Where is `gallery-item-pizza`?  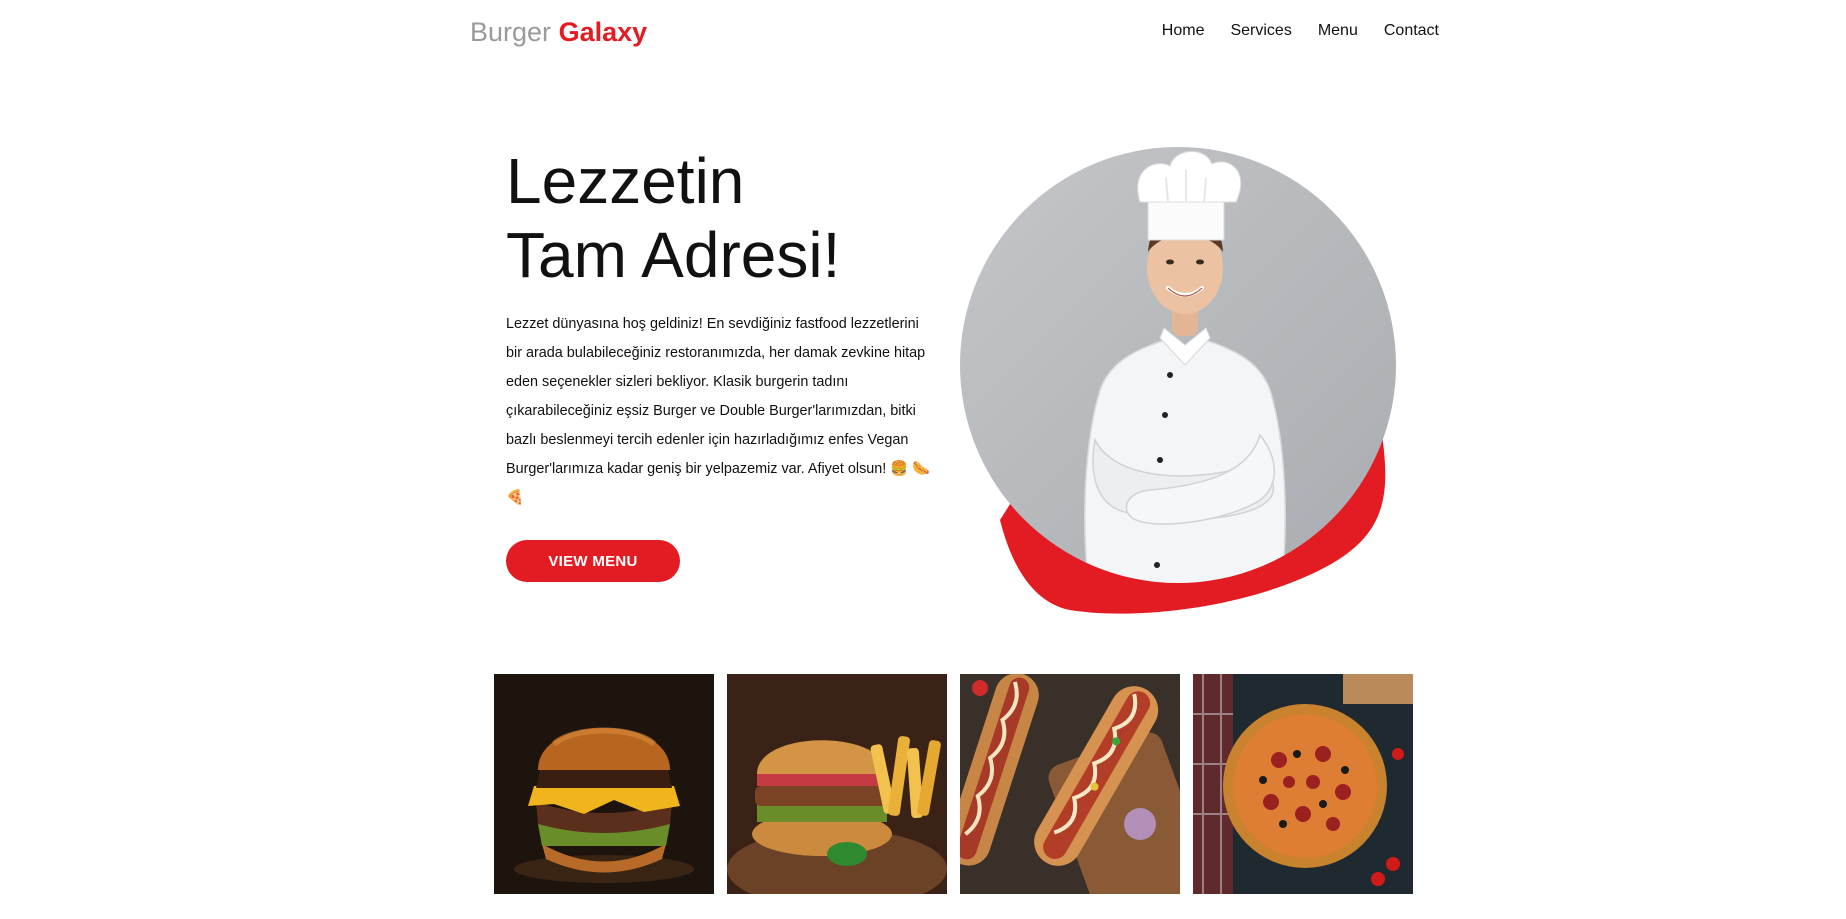 gallery-item-pizza is located at coordinates (1303, 784).